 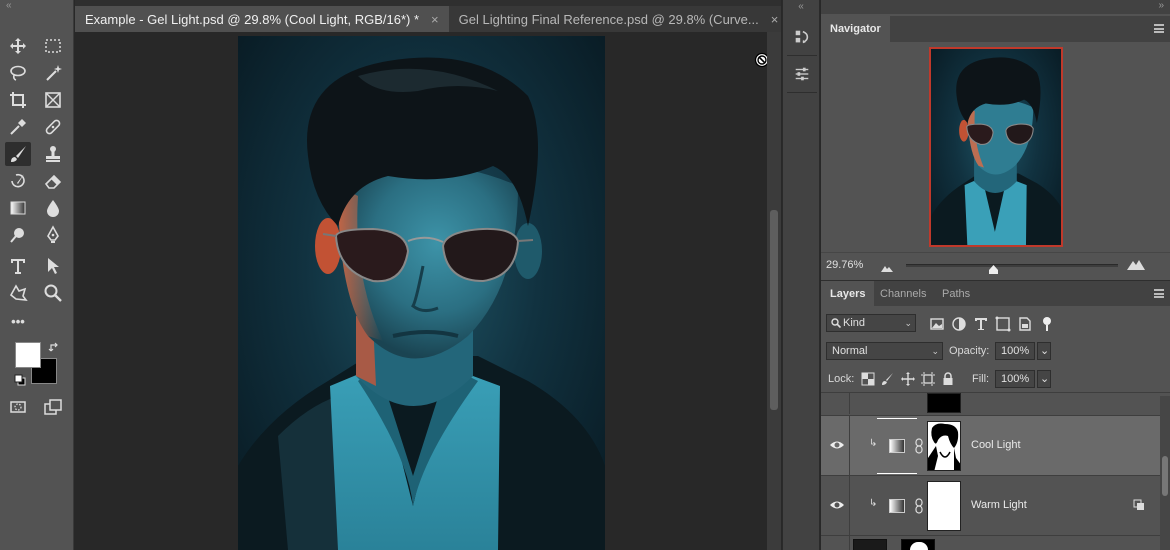 What do you see at coordinates (53, 46) in the screenshot?
I see `artboard-tool-icon` at bounding box center [53, 46].